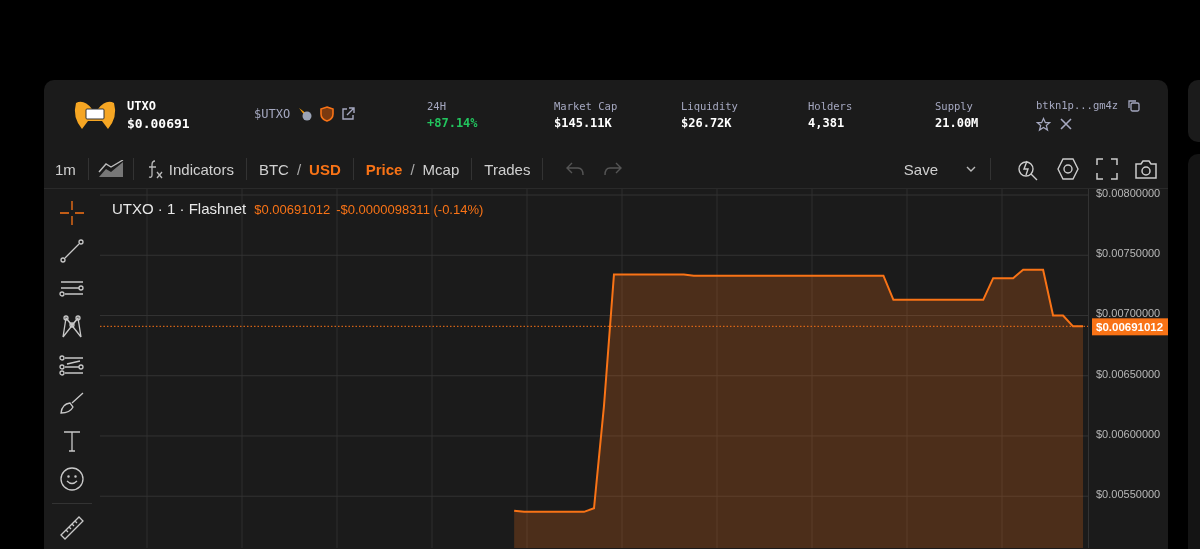 The height and width of the screenshot is (549, 1200). Describe the element at coordinates (72, 479) in the screenshot. I see `emoji-icon` at that location.